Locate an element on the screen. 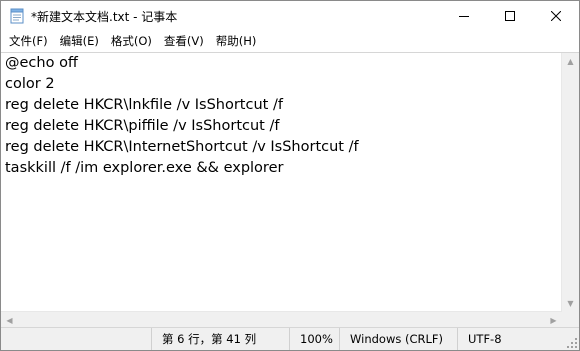 The image size is (580, 351). text-line: taskkill /f /im explorer.exe && explorer is located at coordinates (144, 168).